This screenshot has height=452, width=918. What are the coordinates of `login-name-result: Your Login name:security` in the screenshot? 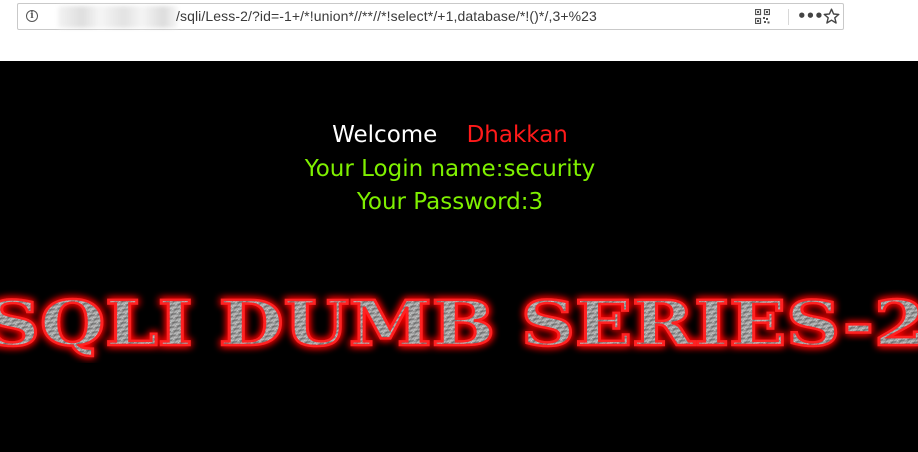 It's located at (450, 169).